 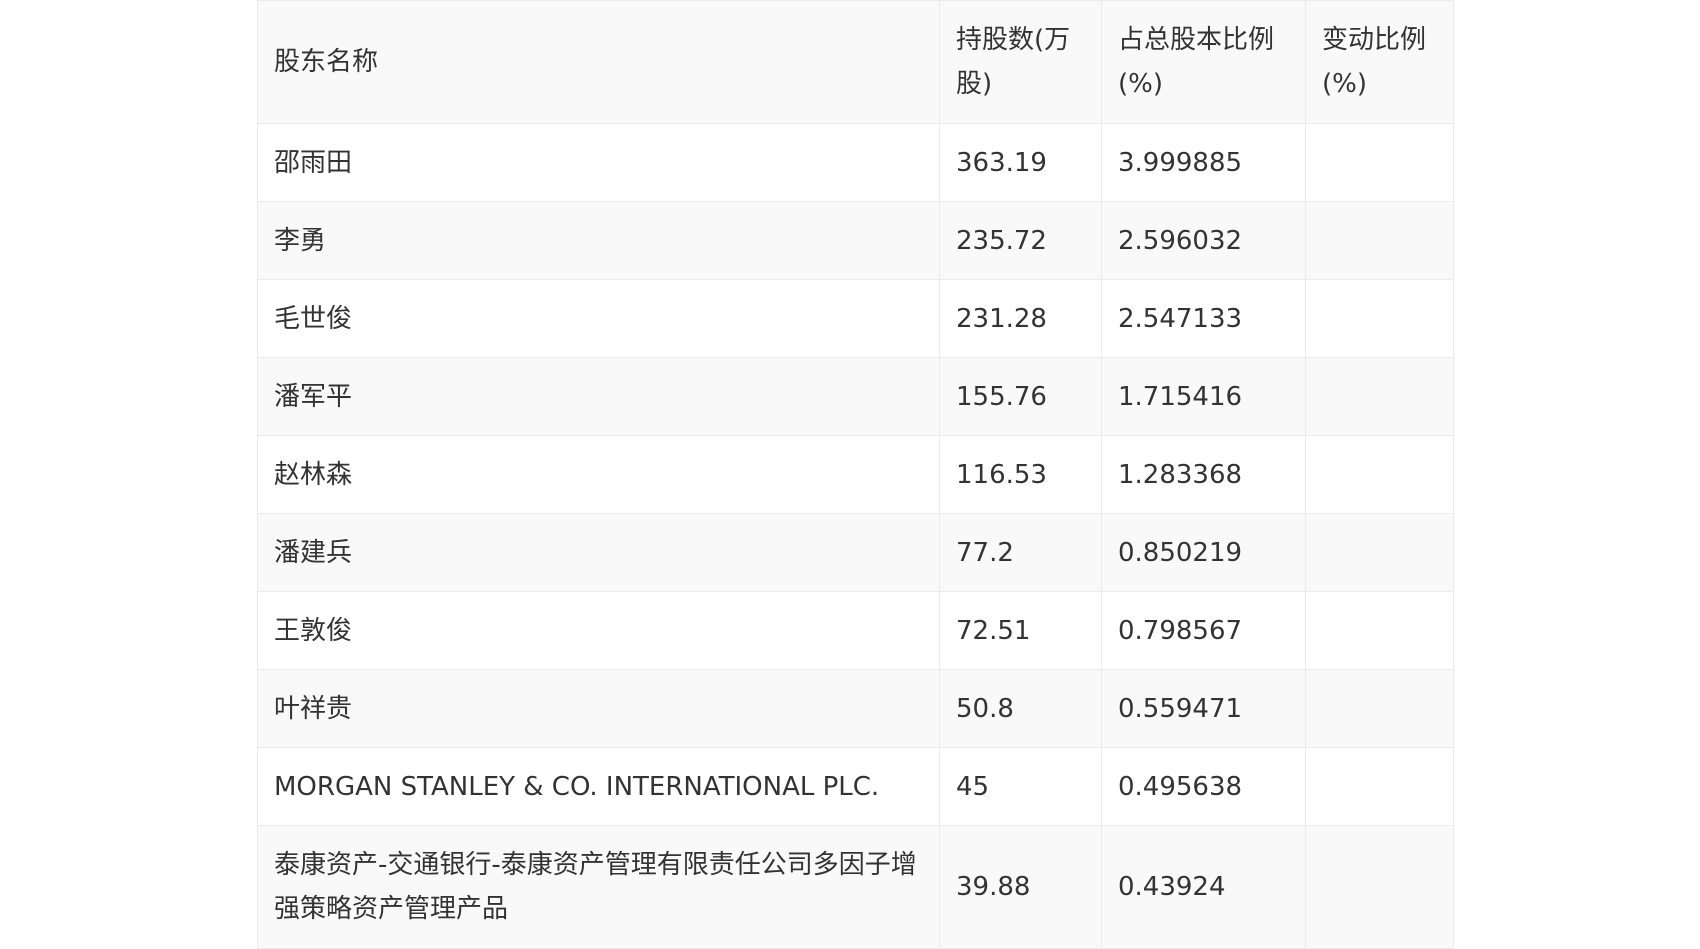 I want to click on cell-name: 潘建兵, so click(x=598, y=552).